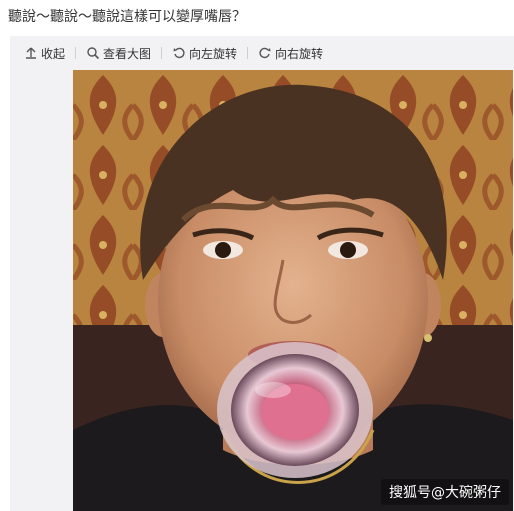 The height and width of the screenshot is (511, 514). Describe the element at coordinates (299, 53) in the screenshot. I see `rotate-right-label: 向右旋转` at that location.